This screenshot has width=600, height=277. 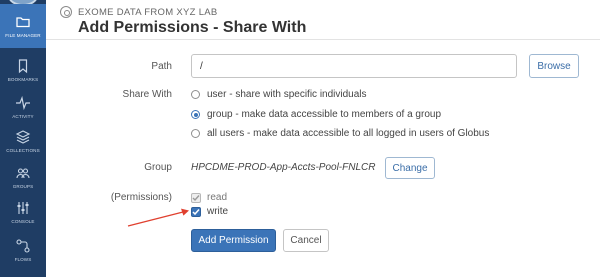 What do you see at coordinates (23, 208) in the screenshot?
I see `sliders-icon` at bounding box center [23, 208].